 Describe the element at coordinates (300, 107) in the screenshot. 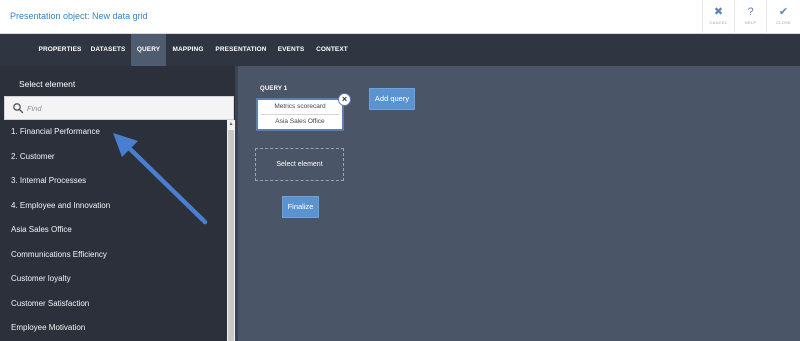

I see `query-row-dataset: Metrics scorecard` at that location.